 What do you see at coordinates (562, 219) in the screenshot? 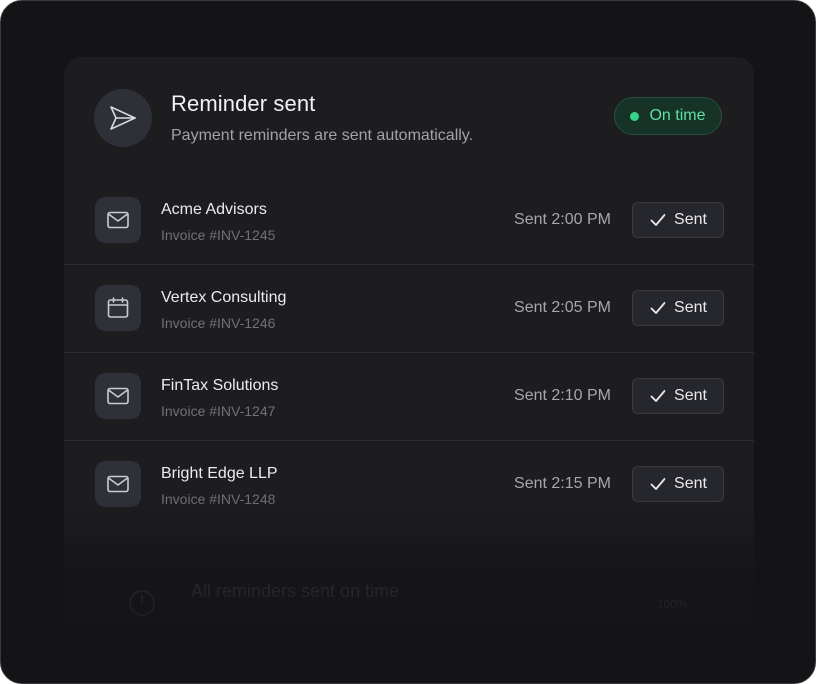
I see `sent-time: Sent 2:00 PM` at bounding box center [562, 219].